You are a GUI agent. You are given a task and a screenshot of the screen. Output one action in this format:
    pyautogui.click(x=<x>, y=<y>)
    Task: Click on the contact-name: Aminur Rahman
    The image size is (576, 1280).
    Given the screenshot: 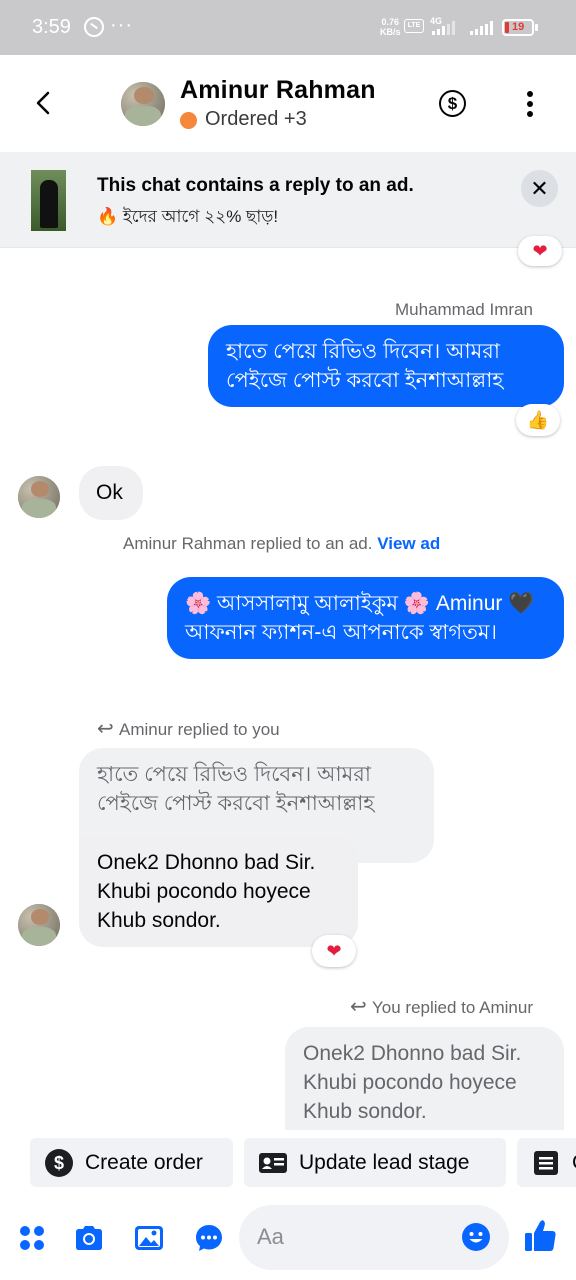 What is the action you would take?
    pyautogui.click(x=278, y=90)
    